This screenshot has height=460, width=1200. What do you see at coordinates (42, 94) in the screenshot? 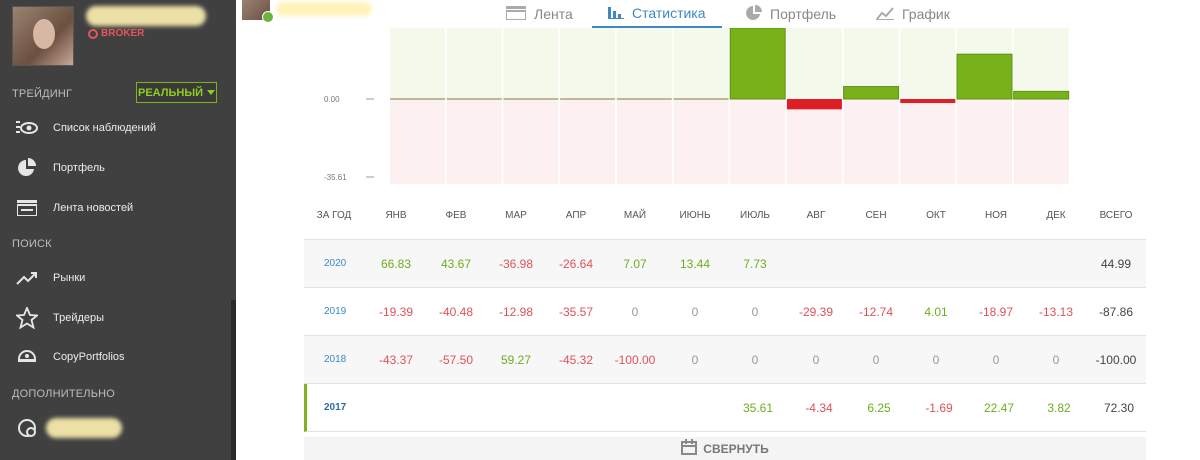
I see `trading-section-title: ТРЕЙДИНГ` at bounding box center [42, 94].